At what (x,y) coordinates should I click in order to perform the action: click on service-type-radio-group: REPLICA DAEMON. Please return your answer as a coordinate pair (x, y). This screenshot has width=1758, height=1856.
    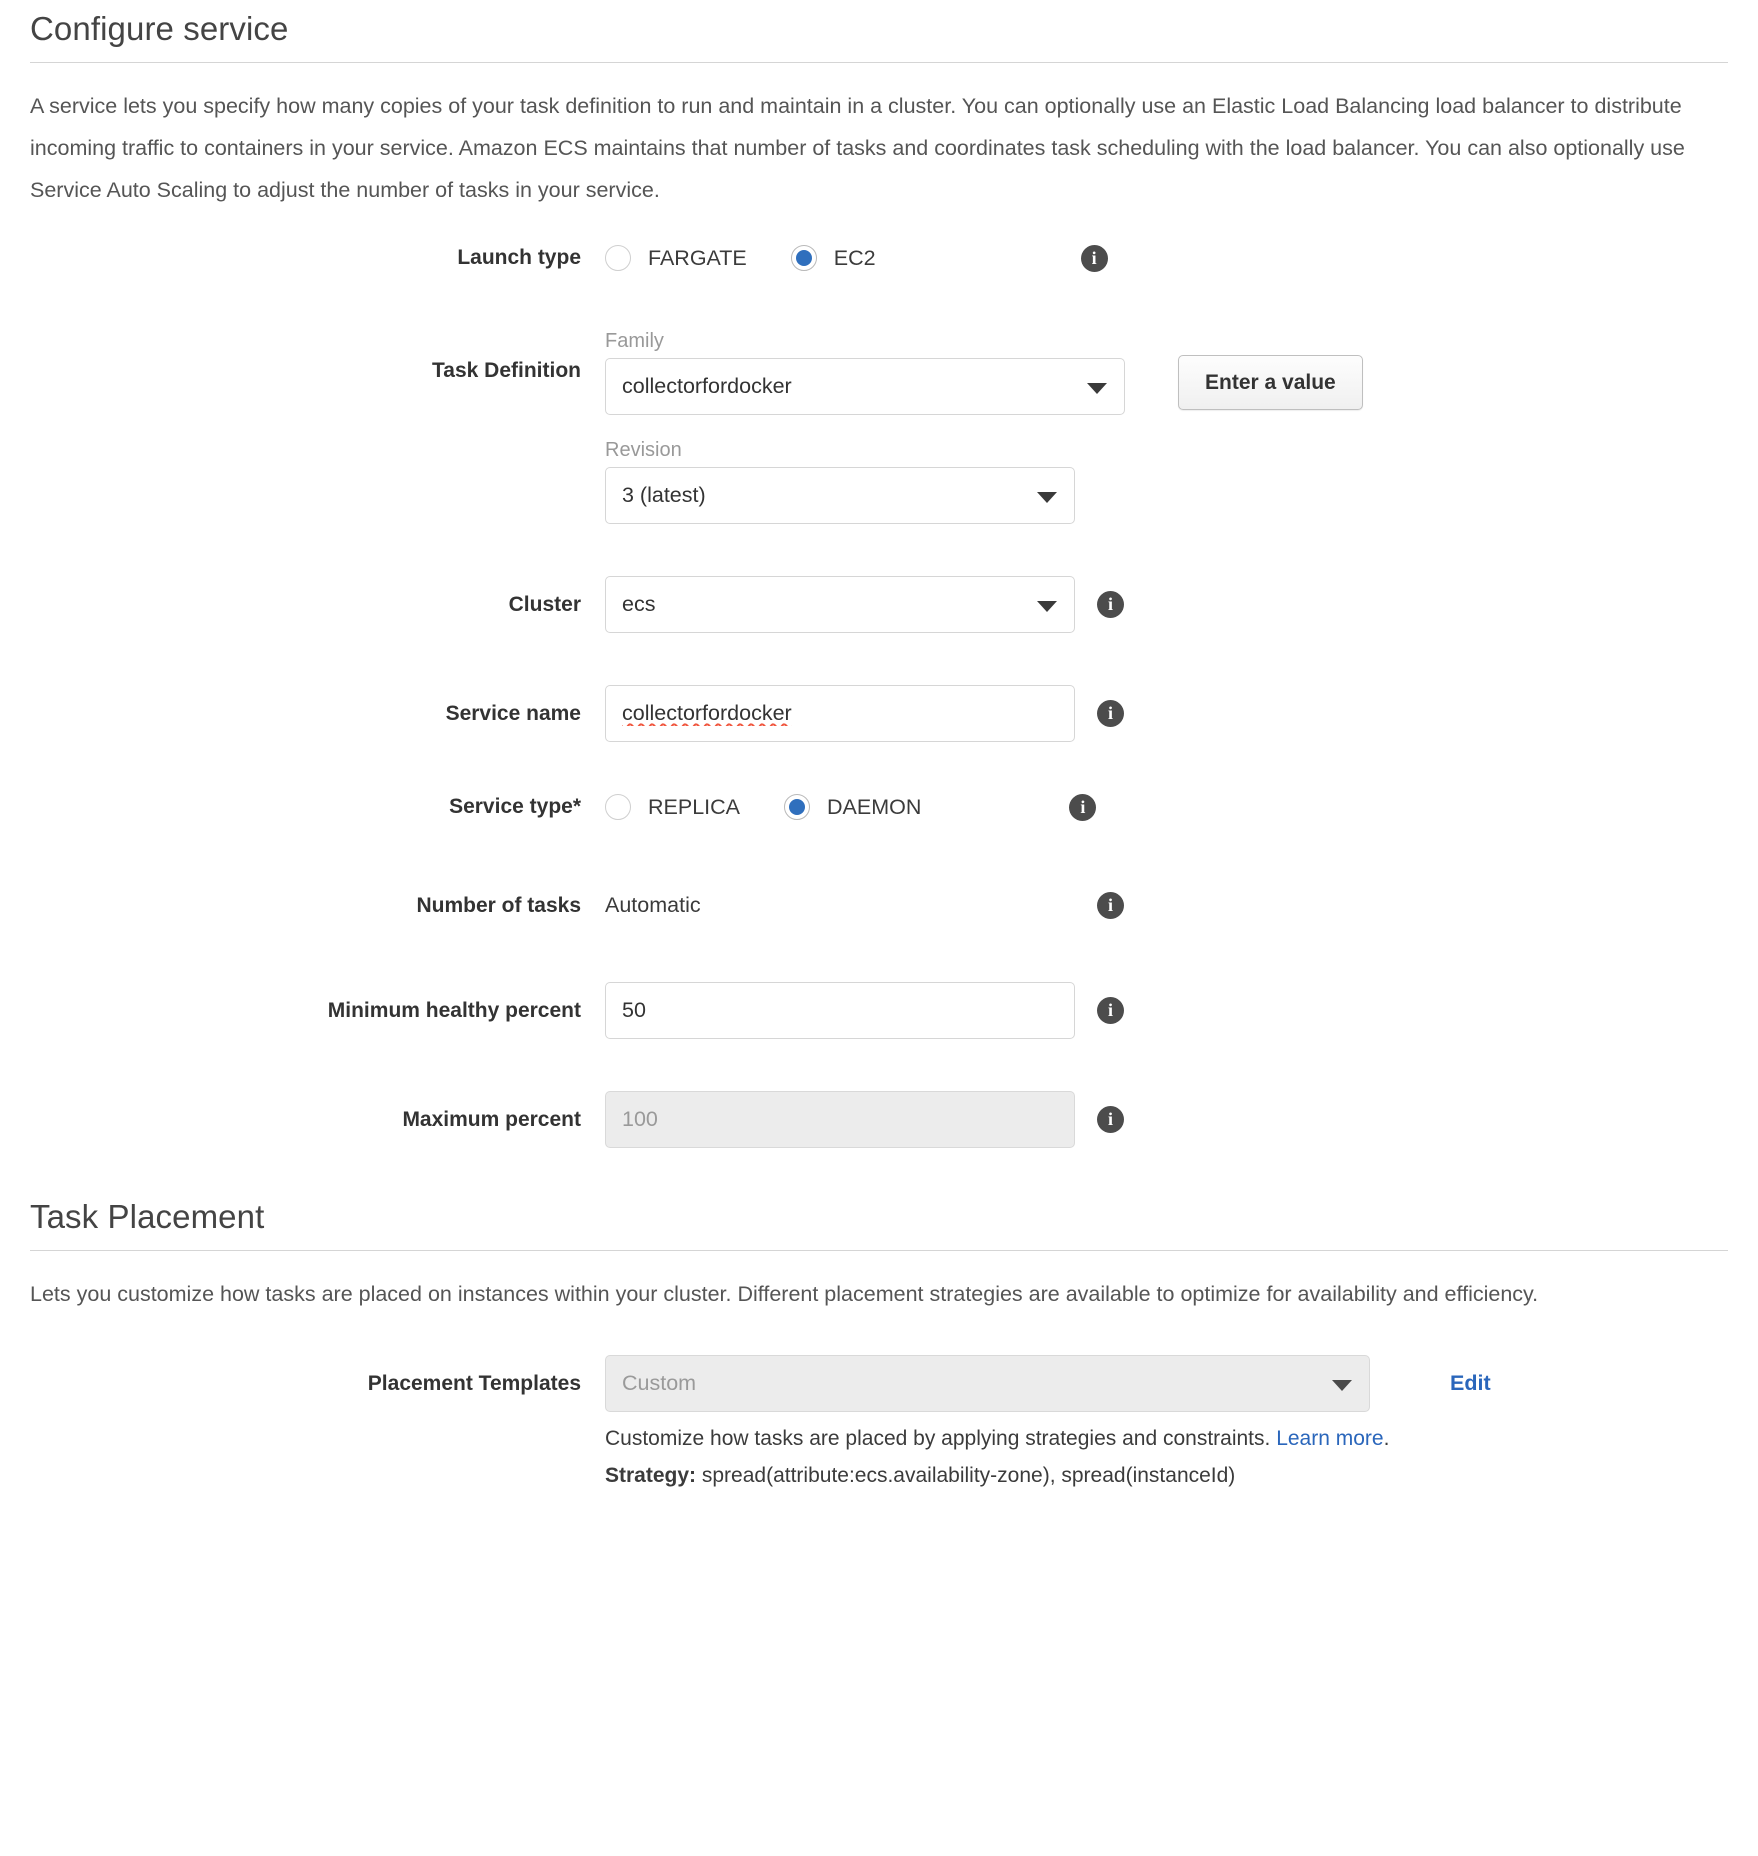
    Looking at the image, I should click on (763, 807).